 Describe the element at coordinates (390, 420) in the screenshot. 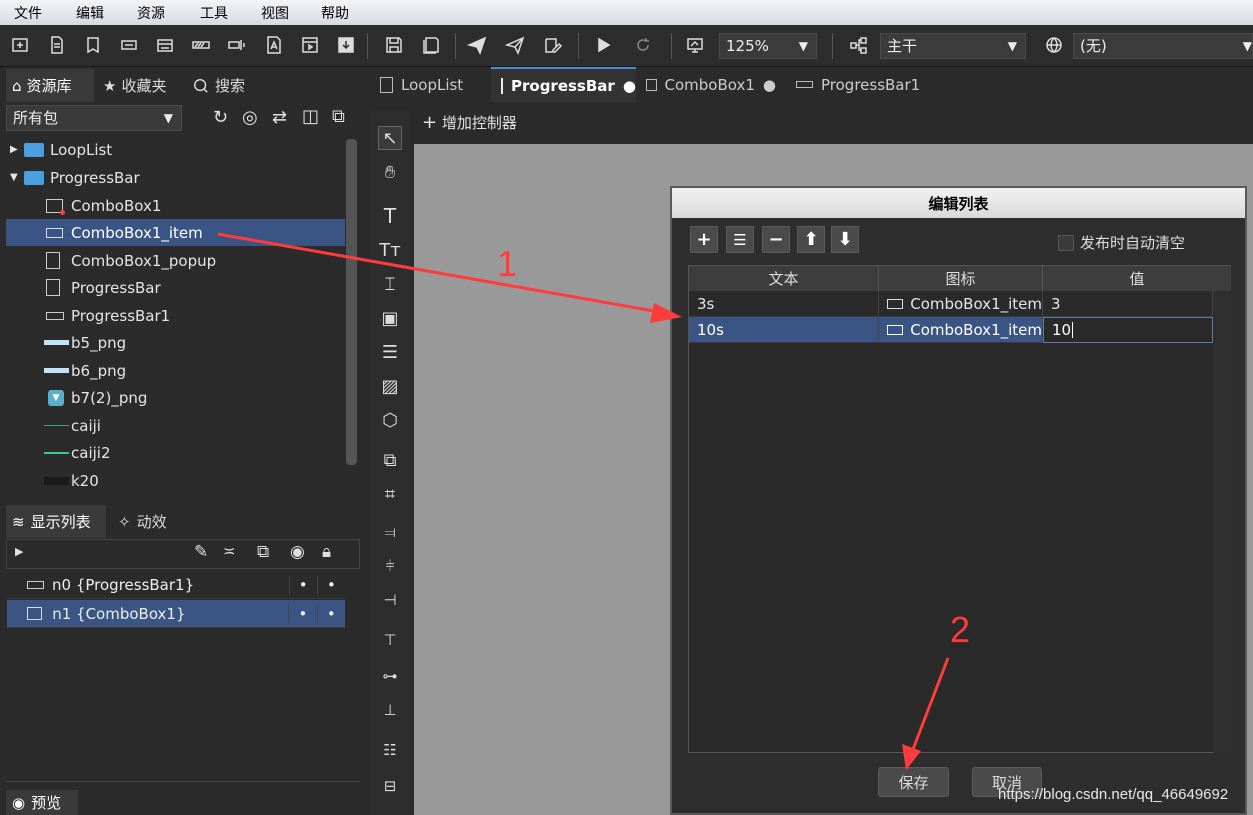

I see `loader3d-tool-icon: ⬡` at that location.